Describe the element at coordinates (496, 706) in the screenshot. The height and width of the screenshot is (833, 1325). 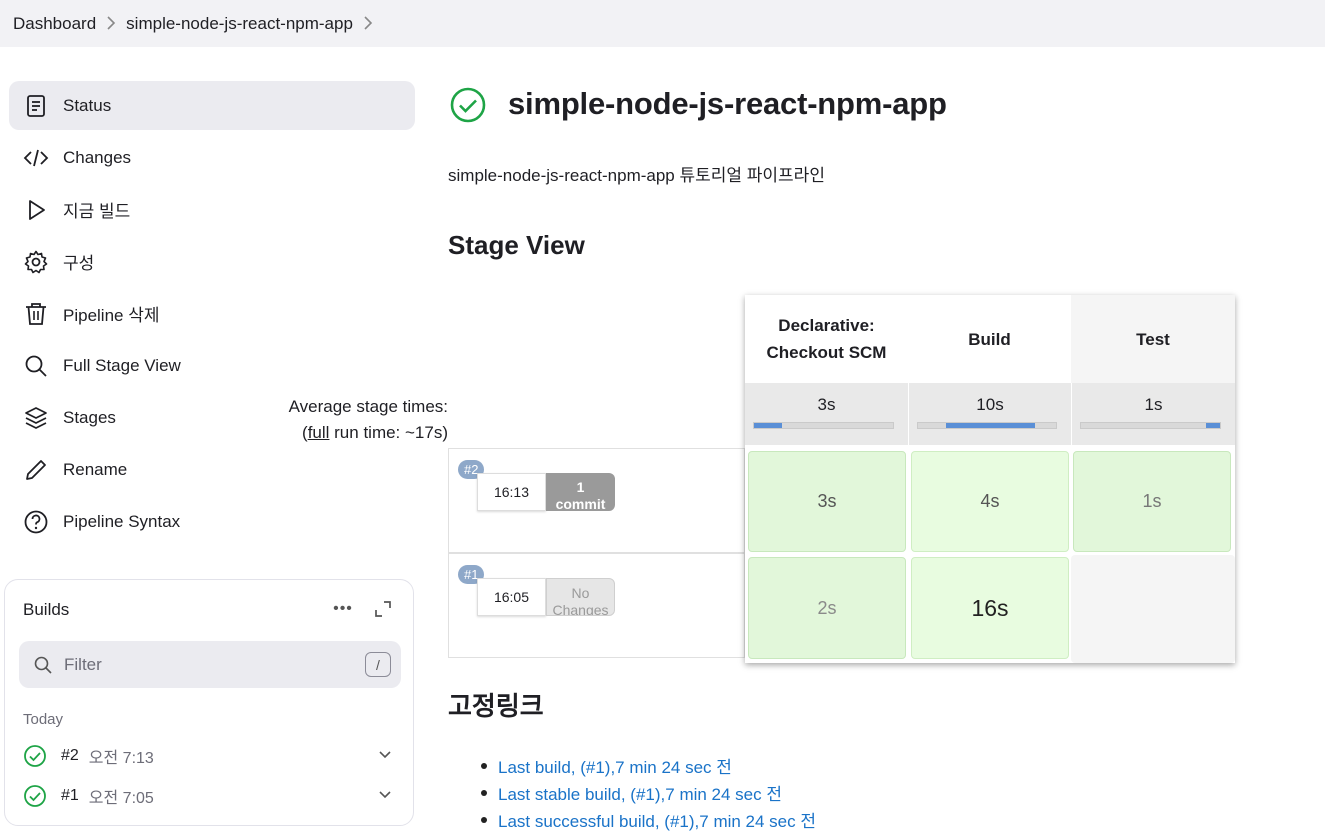
I see `permalinks-heading: 고정링크` at that location.